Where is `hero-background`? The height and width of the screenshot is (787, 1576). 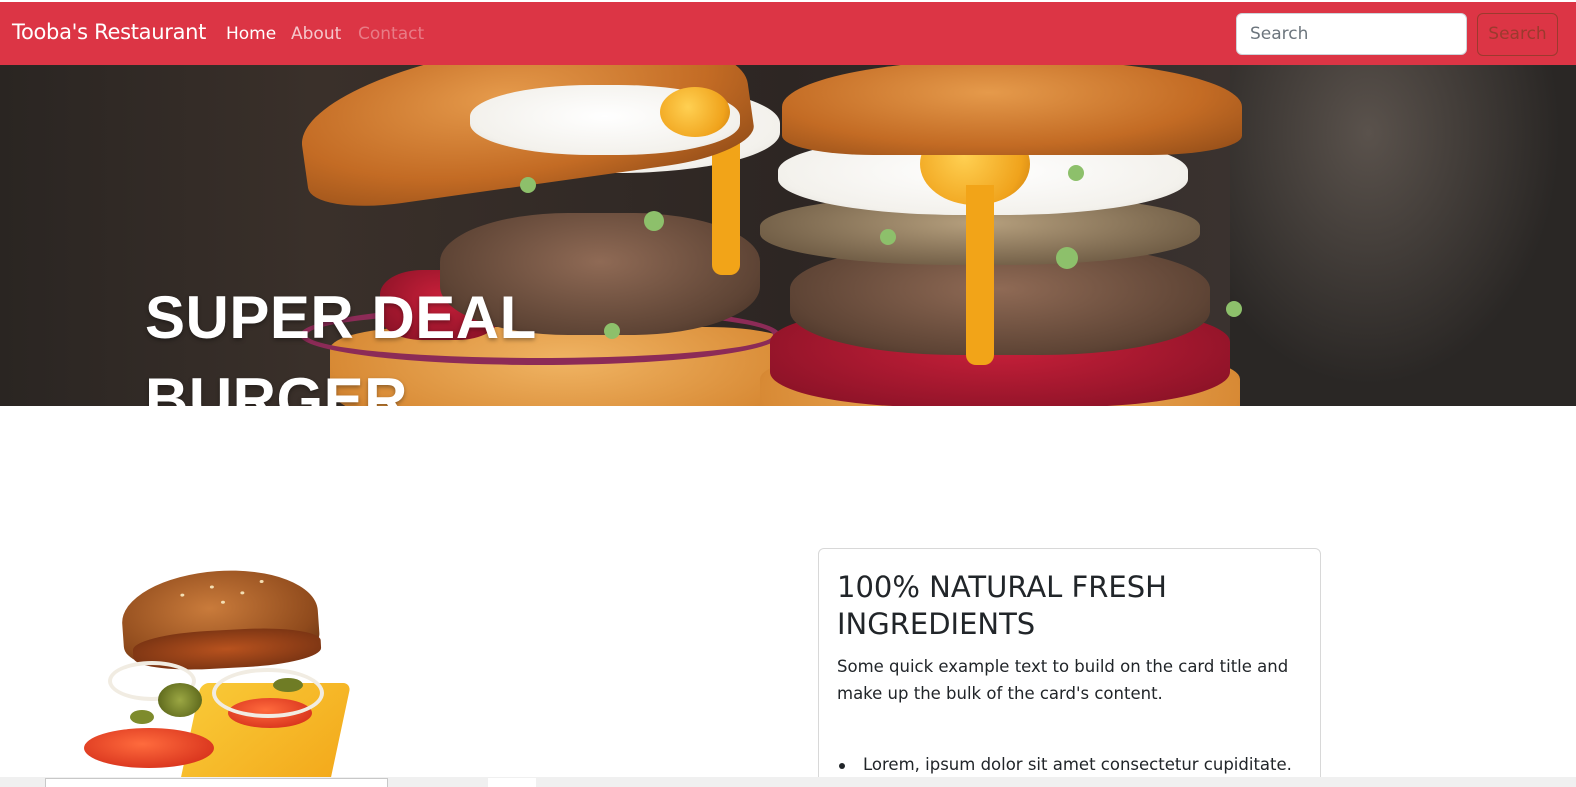 hero-background is located at coordinates (1403, 235).